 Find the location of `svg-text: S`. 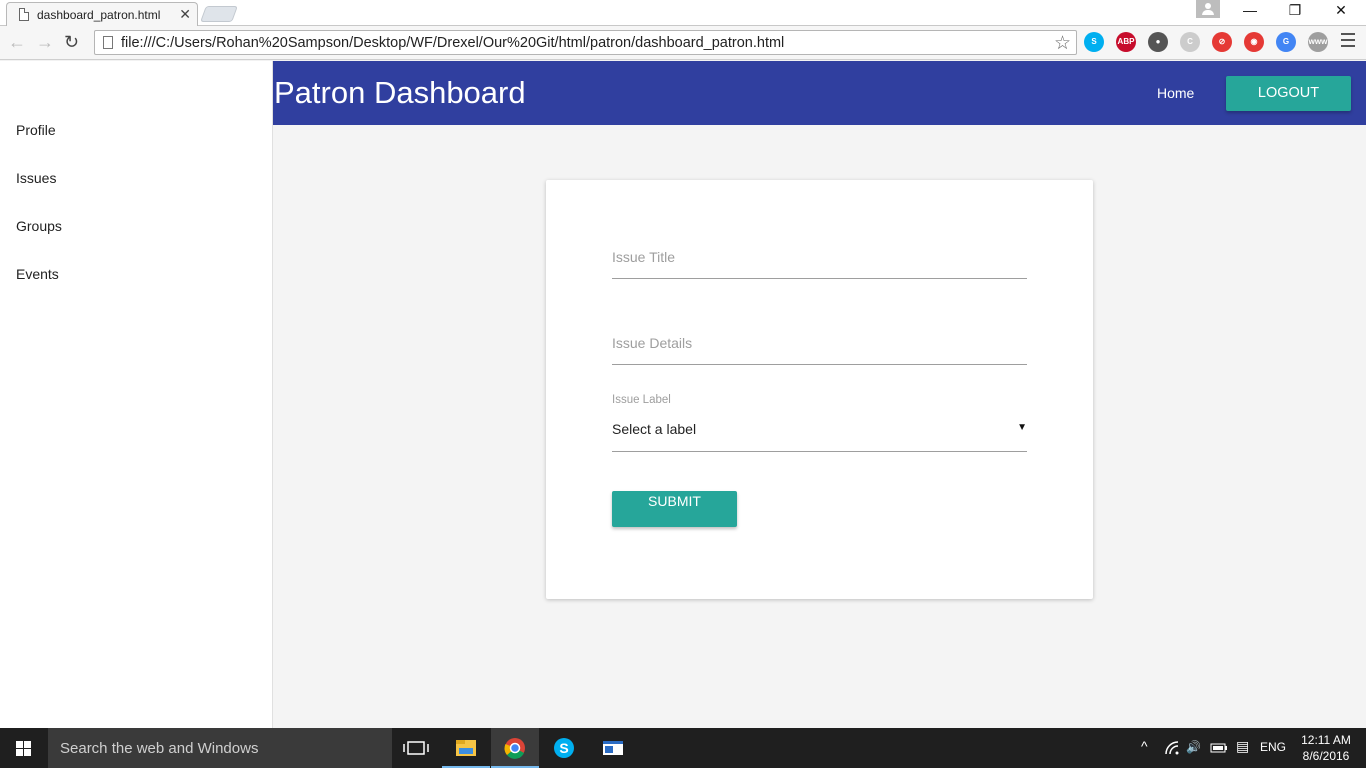

svg-text: S is located at coordinates (563, 748).